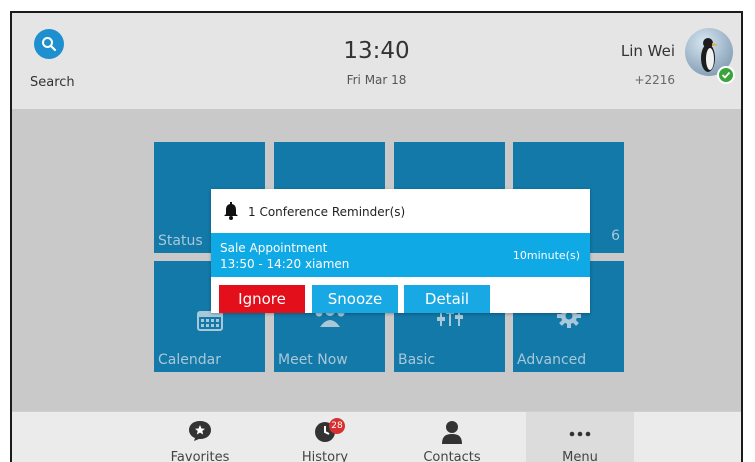 This screenshot has height=462, width=755. Describe the element at coordinates (580, 433) in the screenshot. I see `more-dots-icon` at that location.